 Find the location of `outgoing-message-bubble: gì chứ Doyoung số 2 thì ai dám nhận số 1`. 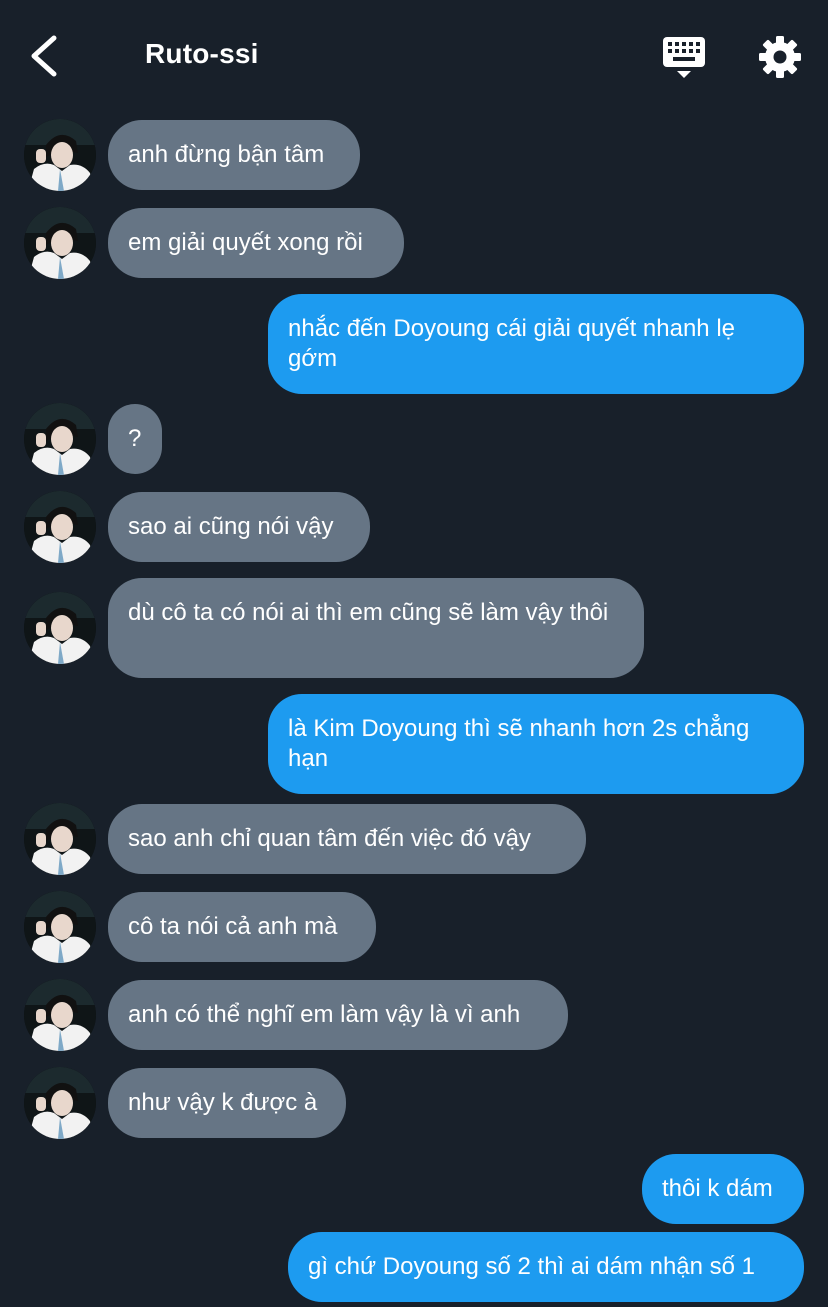

outgoing-message-bubble: gì chứ Doyoung số 2 thì ai dám nhận số 1 is located at coordinates (546, 1267).